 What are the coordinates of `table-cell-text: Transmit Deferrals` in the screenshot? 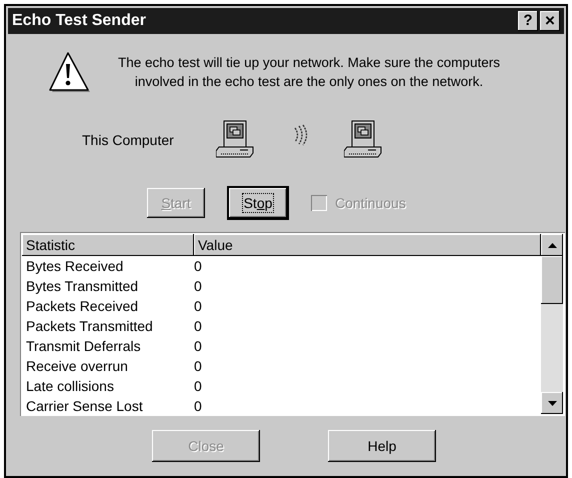 It's located at (83, 346).